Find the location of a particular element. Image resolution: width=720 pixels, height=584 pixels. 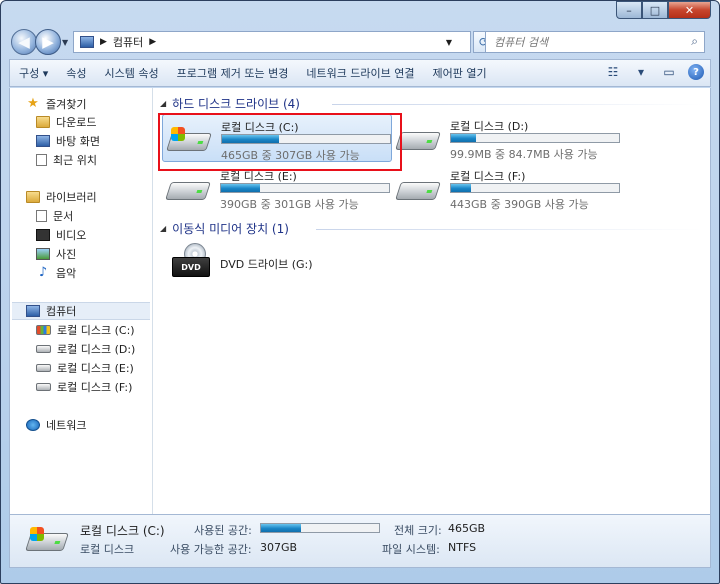

sidebar-item-pictures: 사진 is located at coordinates (56, 254).